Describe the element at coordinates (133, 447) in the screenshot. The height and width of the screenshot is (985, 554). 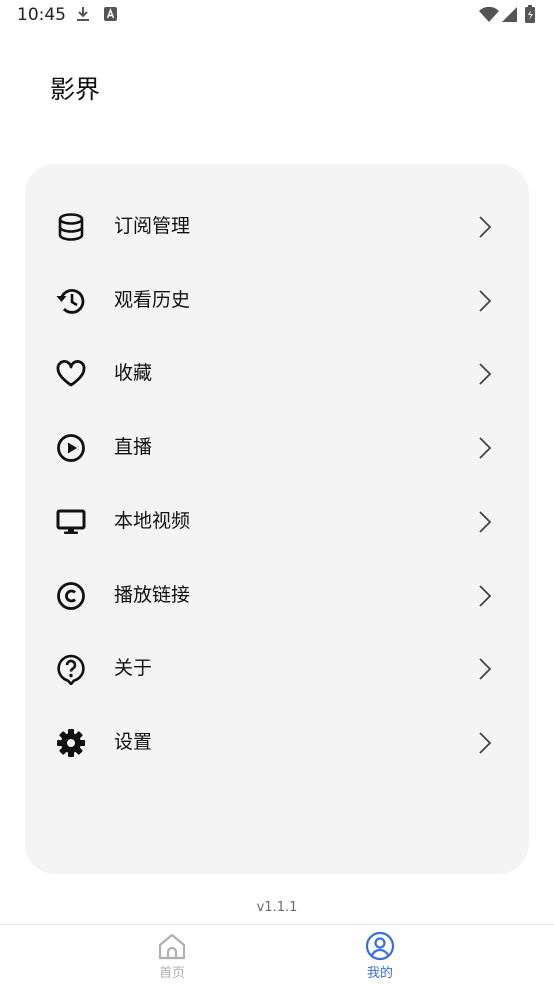
I see `menu-item-label: 直播` at that location.